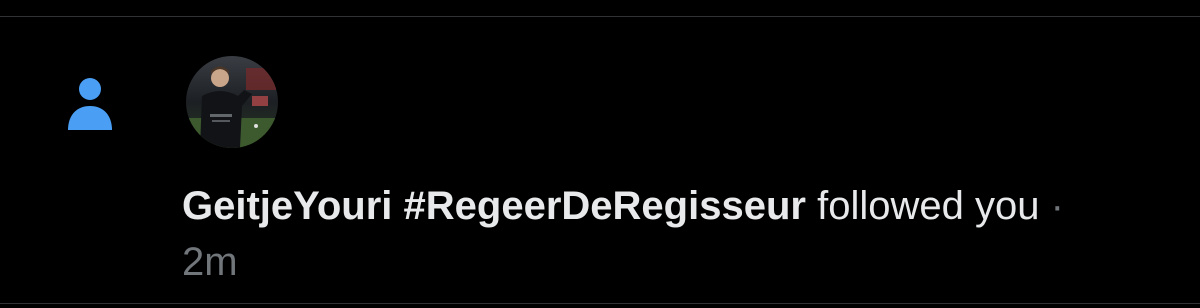 The image size is (1200, 308). I want to click on person-icon, so click(90, 102).